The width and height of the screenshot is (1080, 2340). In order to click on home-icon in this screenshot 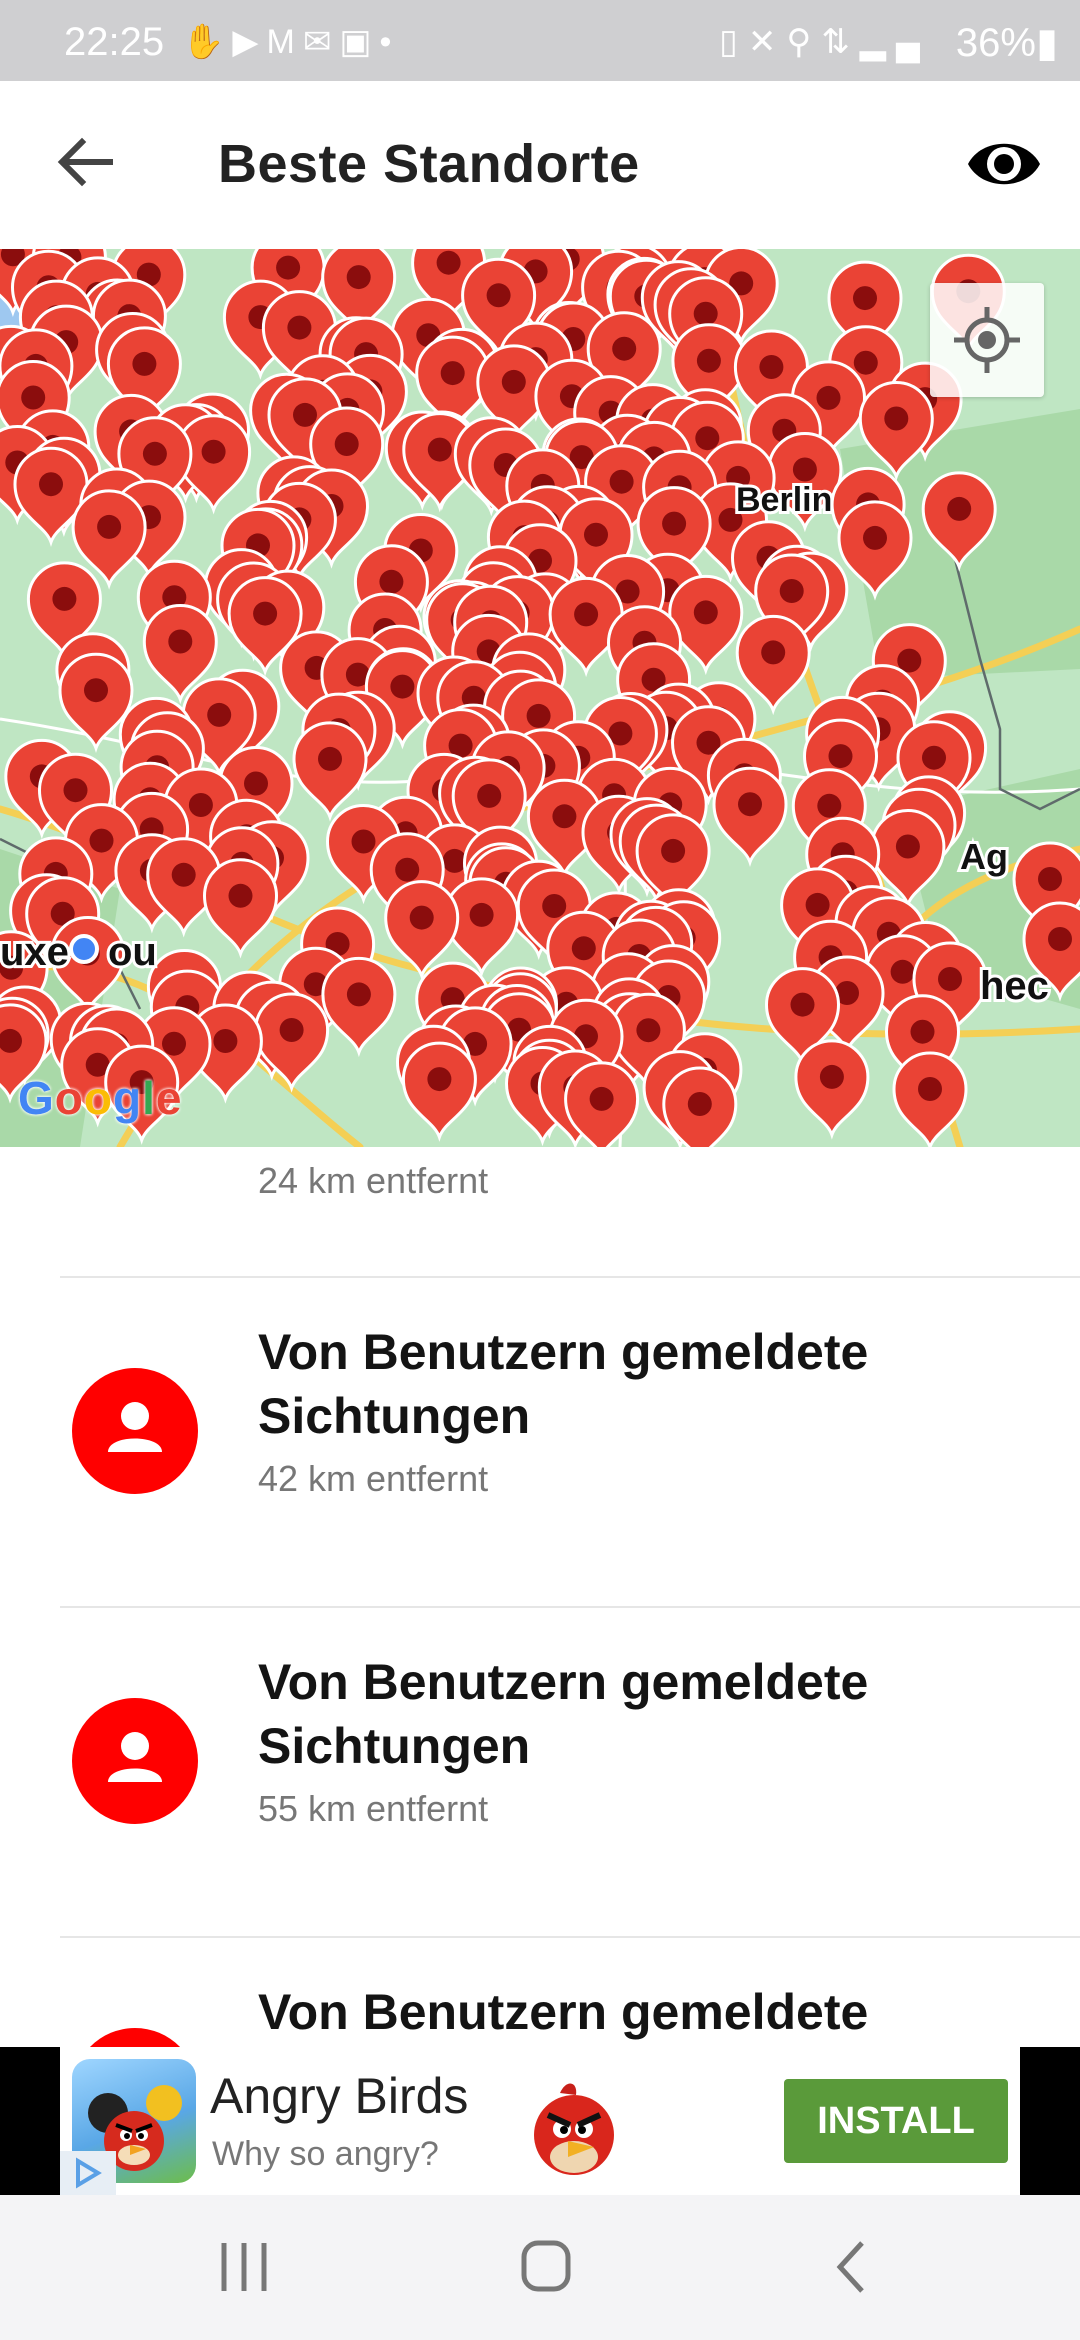, I will do `click(546, 2267)`.